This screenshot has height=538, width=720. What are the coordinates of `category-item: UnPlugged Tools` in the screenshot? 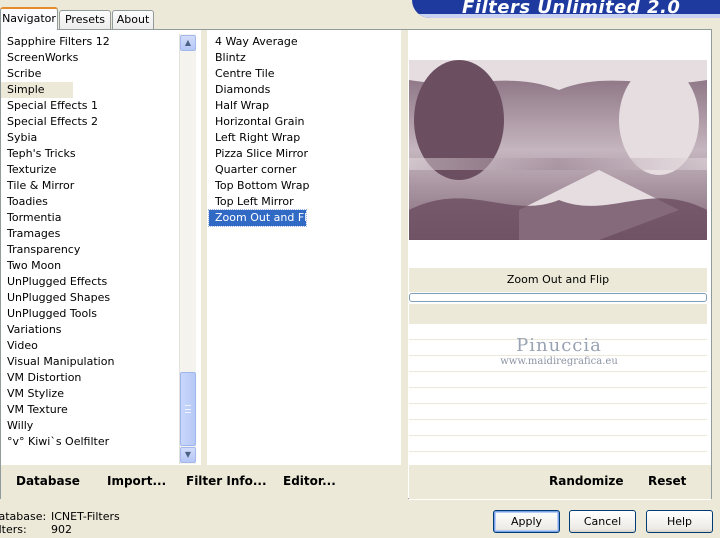 It's located at (90, 314).